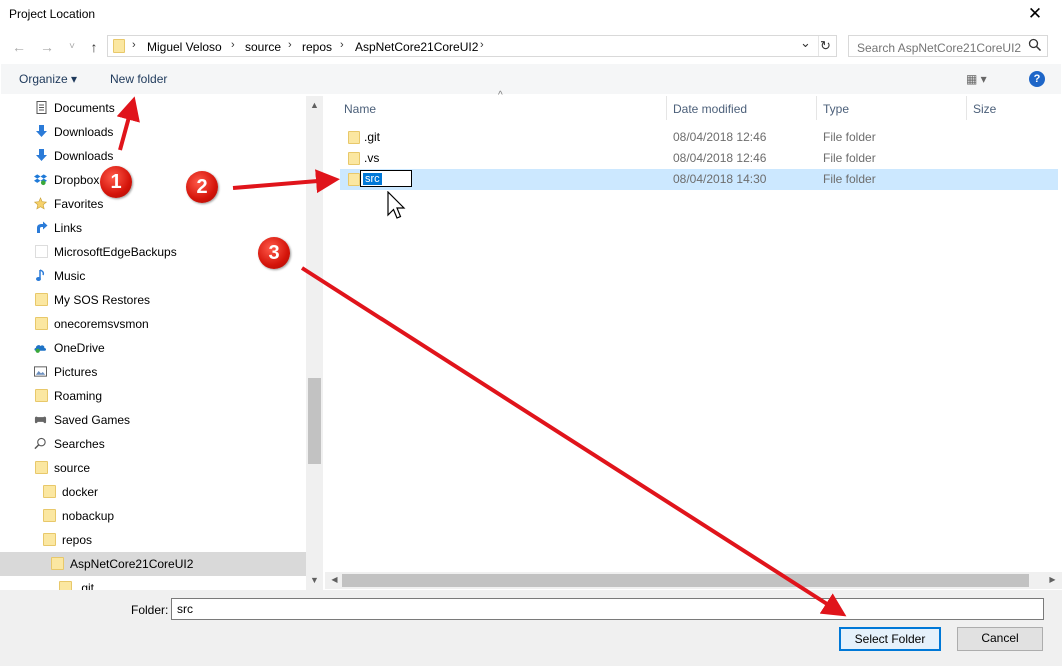 This screenshot has width=1062, height=666. I want to click on annotation-badge-1: 1, so click(116, 182).